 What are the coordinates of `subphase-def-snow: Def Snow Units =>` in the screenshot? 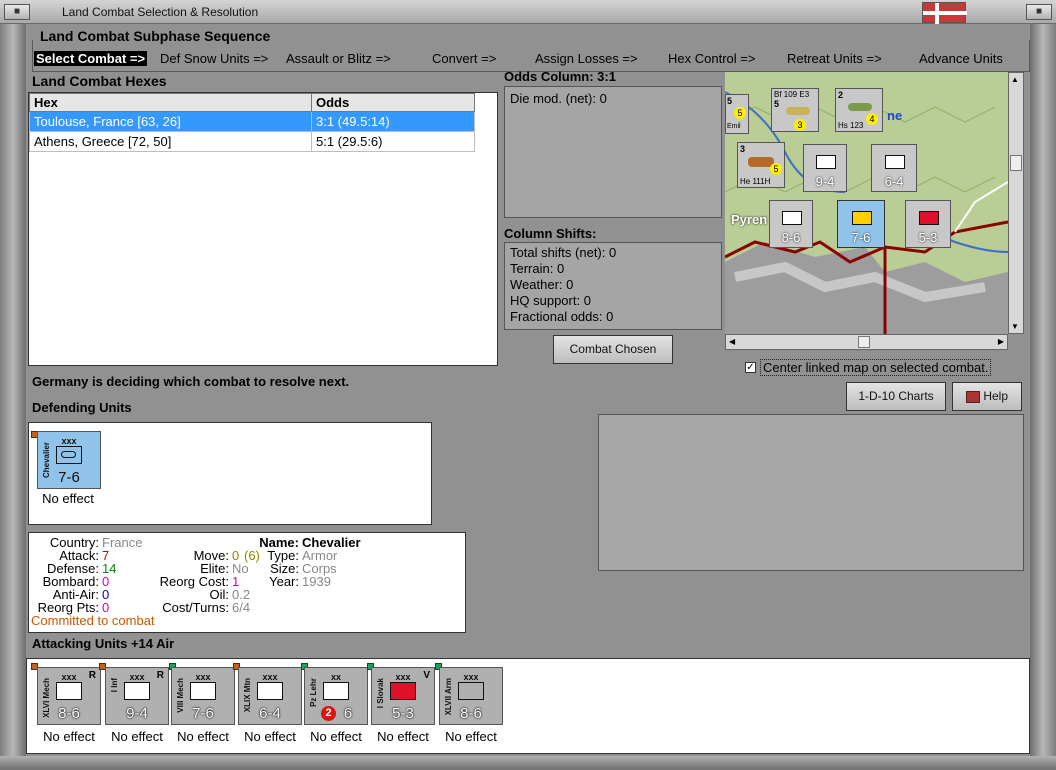 It's located at (214, 58).